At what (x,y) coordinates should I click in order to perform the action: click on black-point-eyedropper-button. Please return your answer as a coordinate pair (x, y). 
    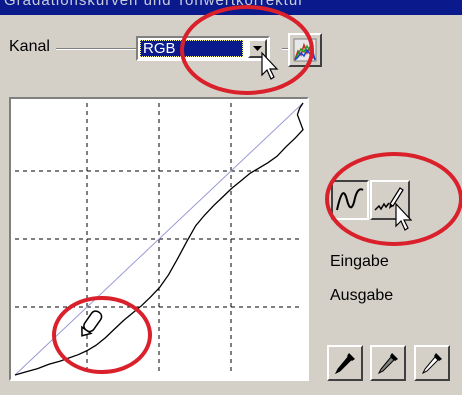
    Looking at the image, I should click on (345, 363).